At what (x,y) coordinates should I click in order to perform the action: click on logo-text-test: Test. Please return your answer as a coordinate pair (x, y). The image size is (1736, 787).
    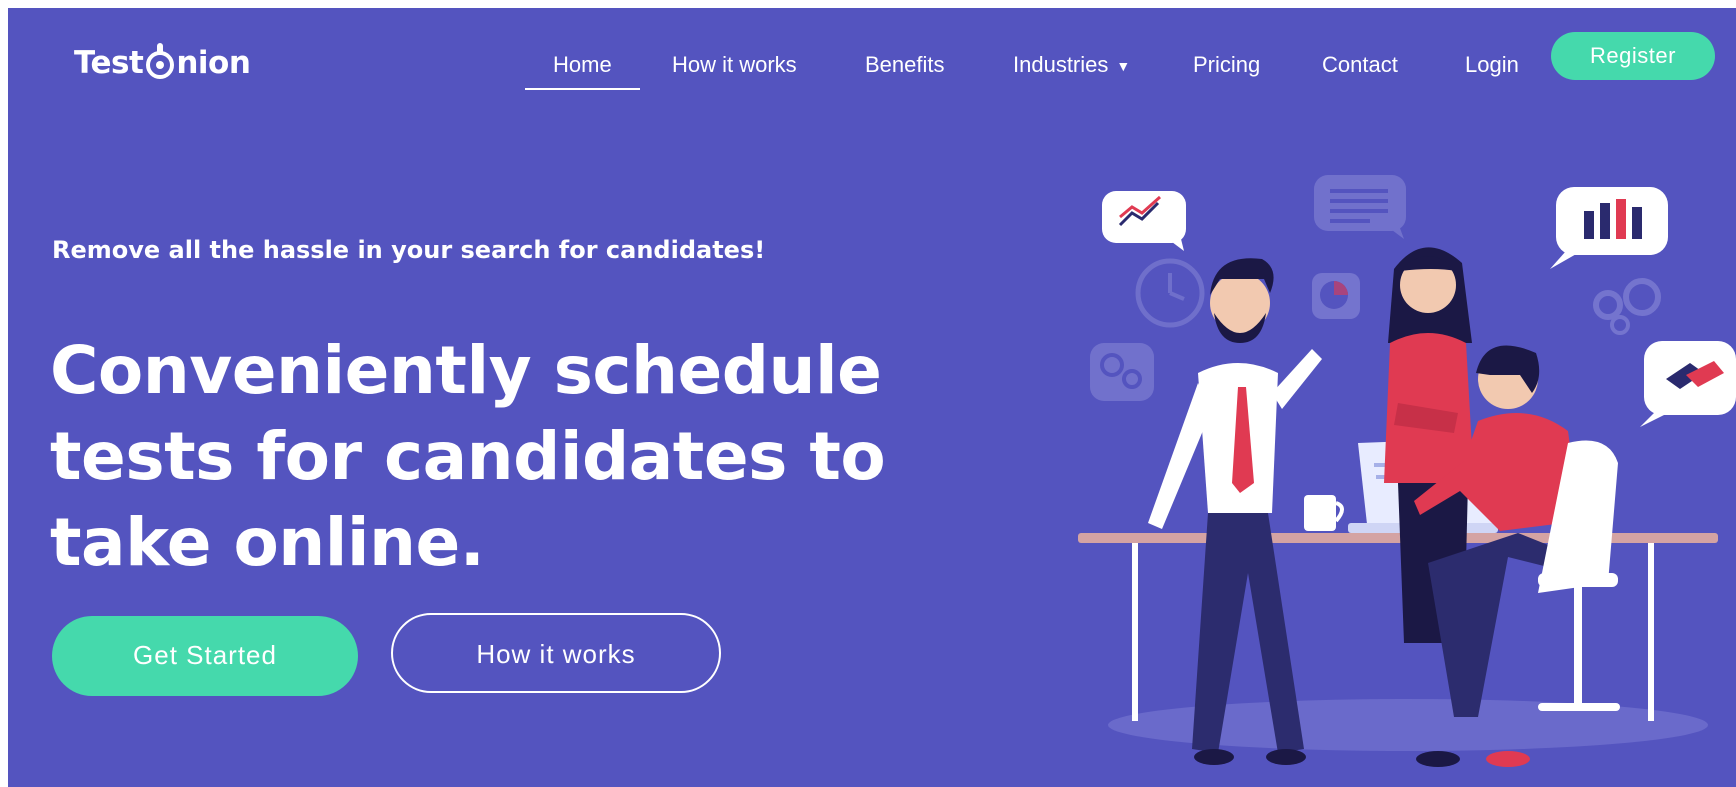
    Looking at the image, I should click on (109, 63).